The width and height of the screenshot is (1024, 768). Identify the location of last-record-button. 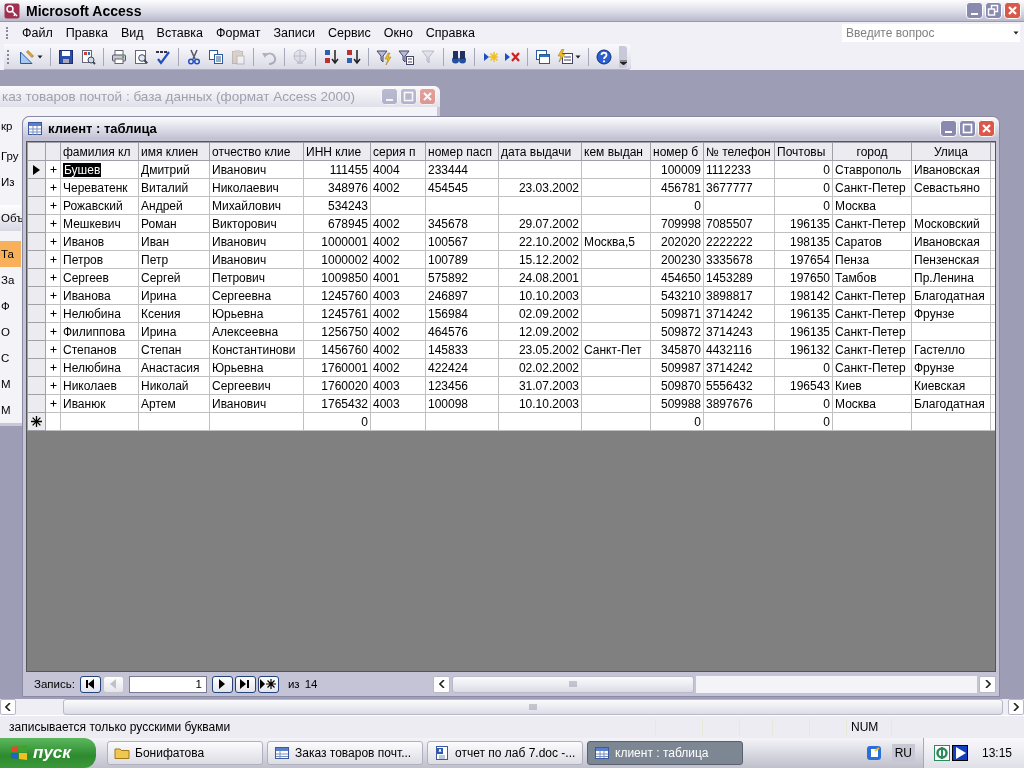
(245, 684).